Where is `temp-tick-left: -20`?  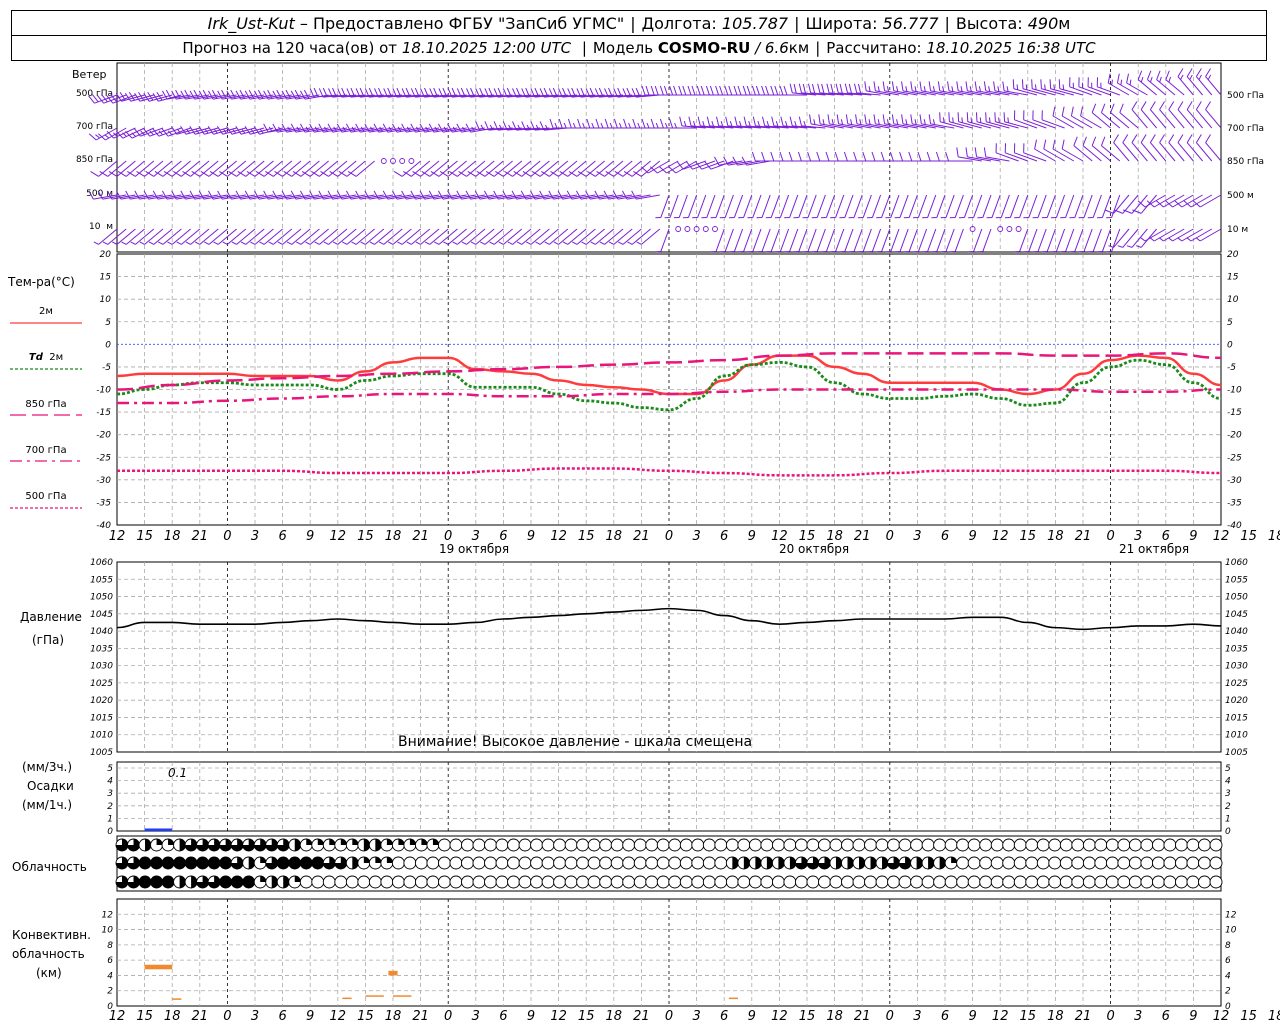
temp-tick-left: -20 is located at coordinates (103, 436).